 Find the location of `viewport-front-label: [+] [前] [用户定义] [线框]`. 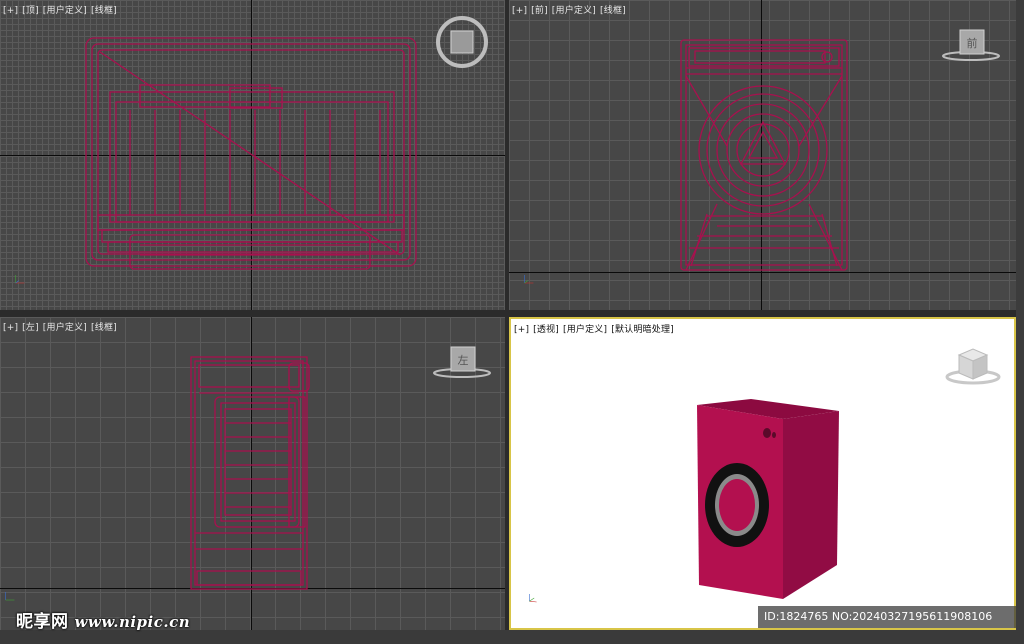

viewport-front-label: [+] [前] [用户定义] [线框] is located at coordinates (571, 9).